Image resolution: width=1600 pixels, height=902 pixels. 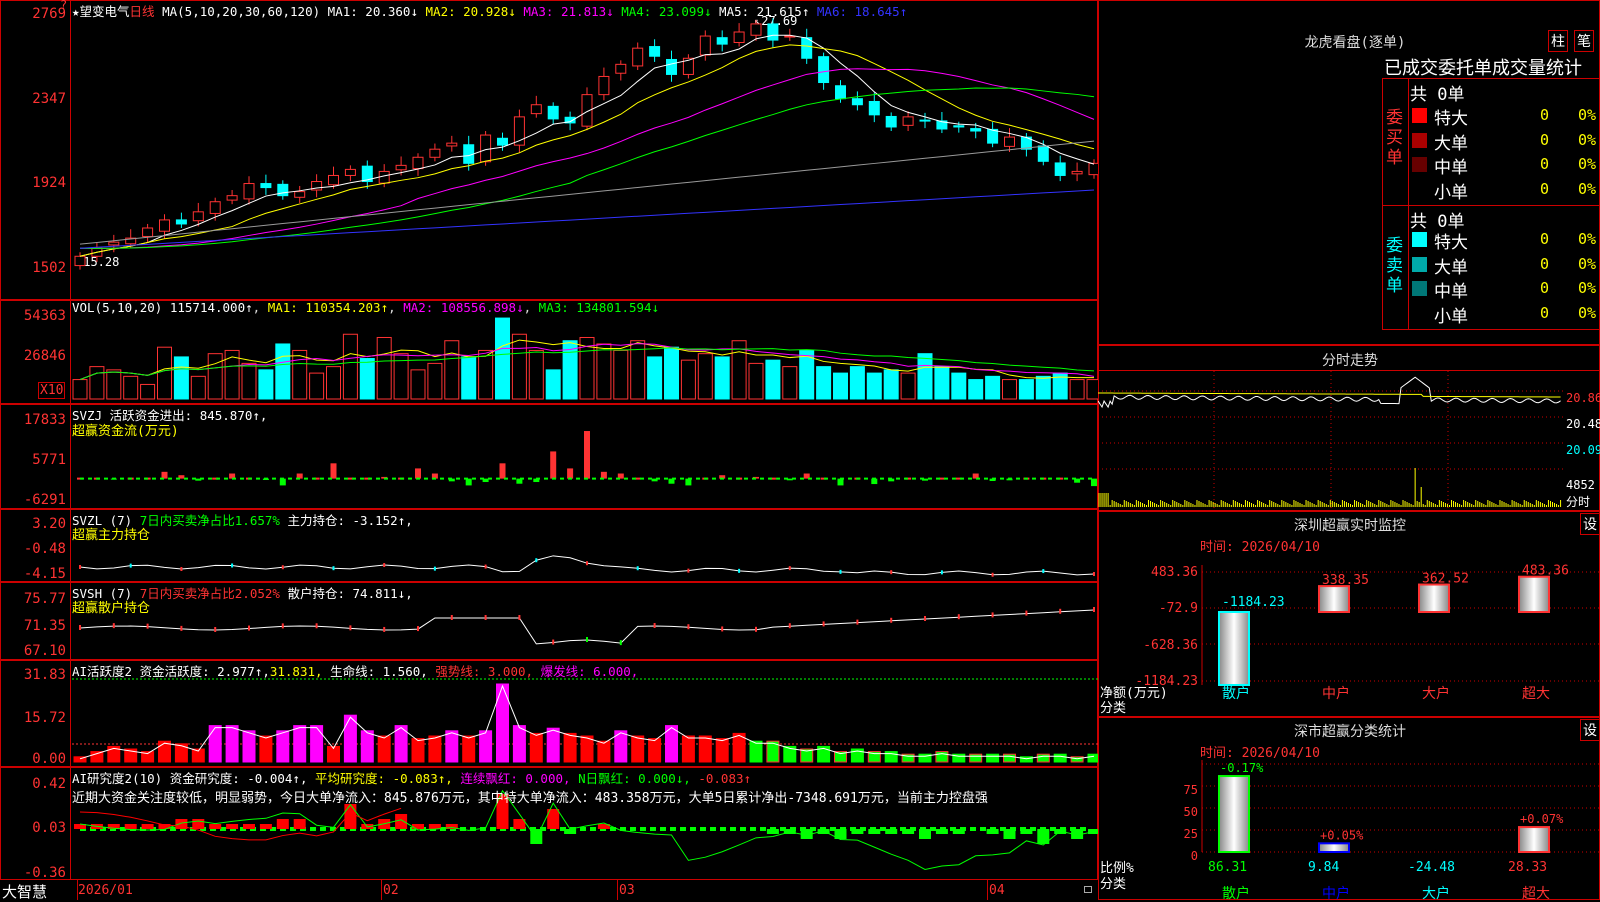 What do you see at coordinates (44, 549) in the screenshot?
I see `svzl-ytick: -0.48` at bounding box center [44, 549].